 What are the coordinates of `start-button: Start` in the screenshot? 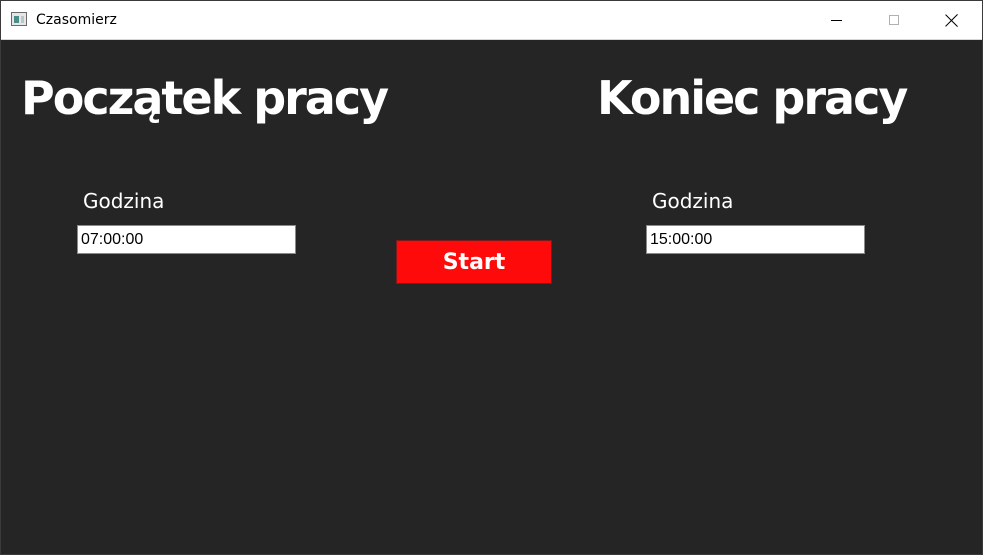 It's located at (474, 262).